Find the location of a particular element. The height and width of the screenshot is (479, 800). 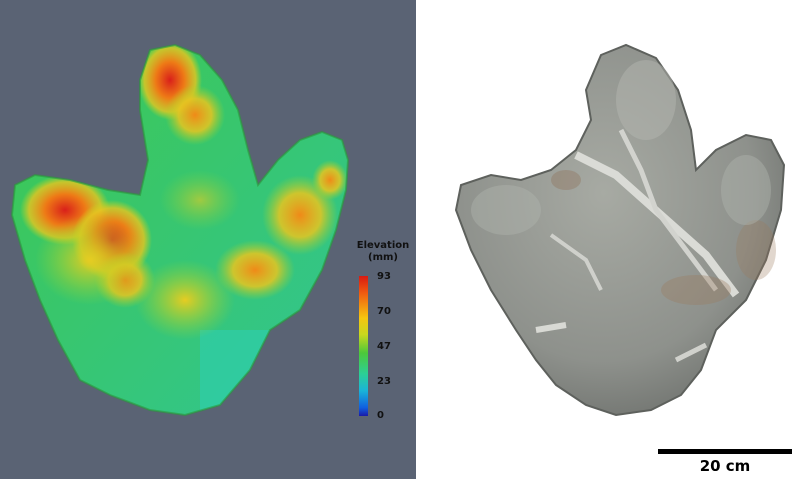

elevation-legend: Elevation (mm) 93 70 47 23 0 is located at coordinates (383, 335).